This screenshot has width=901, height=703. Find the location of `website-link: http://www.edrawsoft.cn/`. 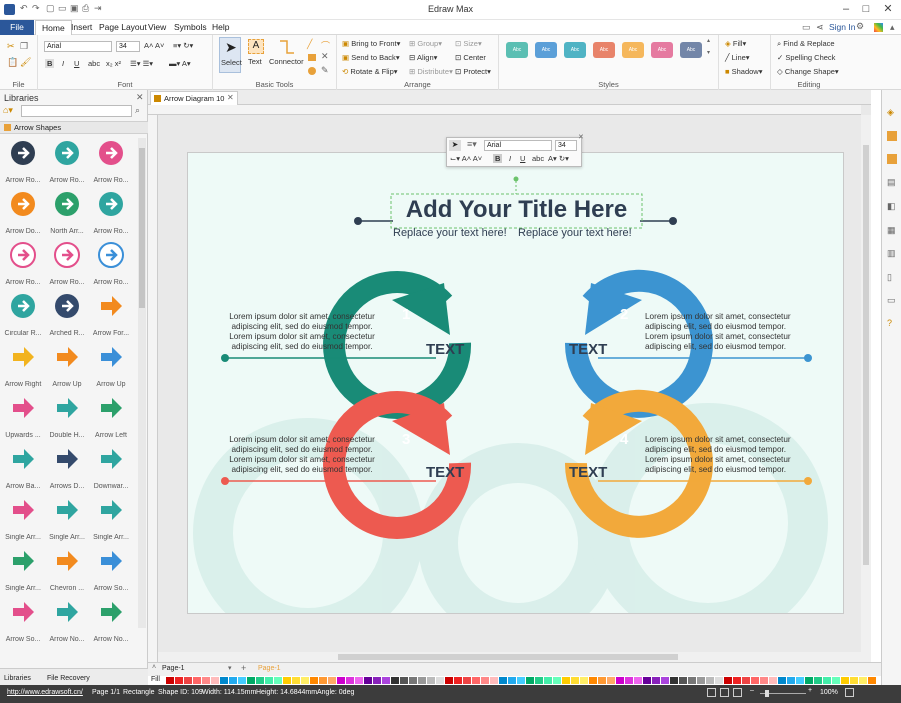

website-link: http://www.edrawsoft.cn/ is located at coordinates (45, 692).